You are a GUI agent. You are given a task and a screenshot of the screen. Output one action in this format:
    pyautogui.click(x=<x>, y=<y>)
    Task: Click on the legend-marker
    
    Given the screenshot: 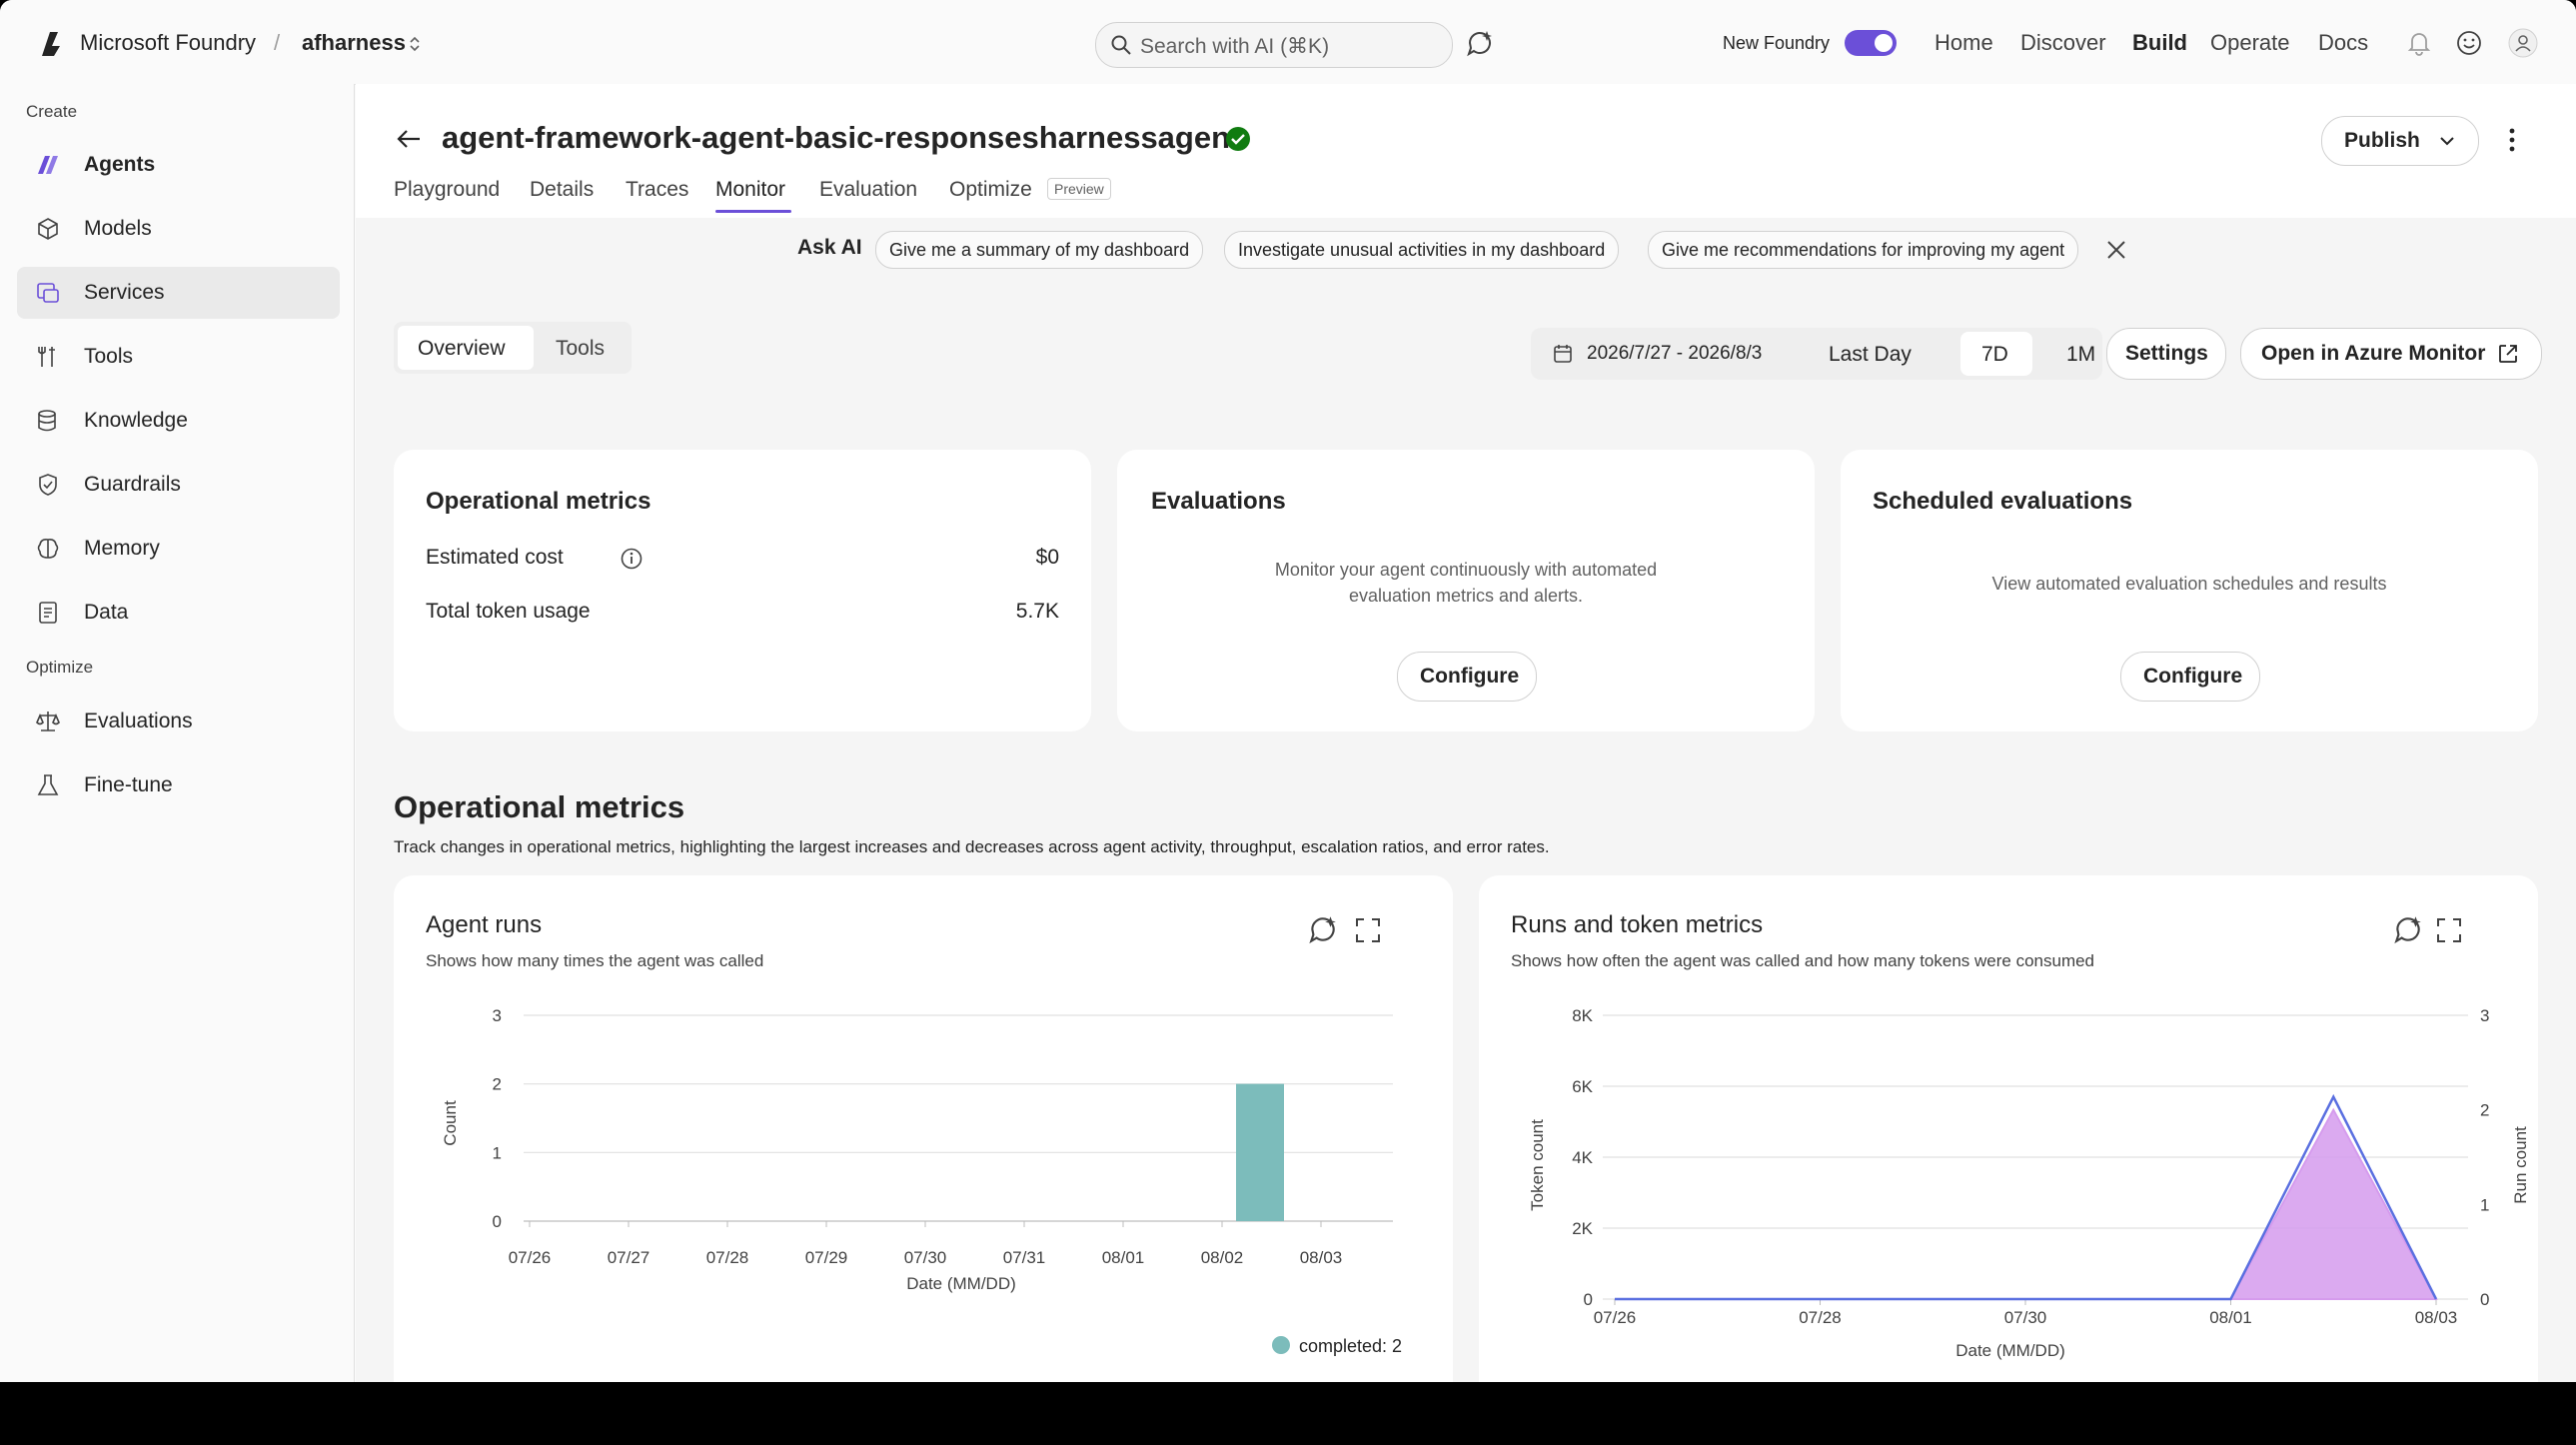 What is the action you would take?
    pyautogui.click(x=1281, y=1345)
    